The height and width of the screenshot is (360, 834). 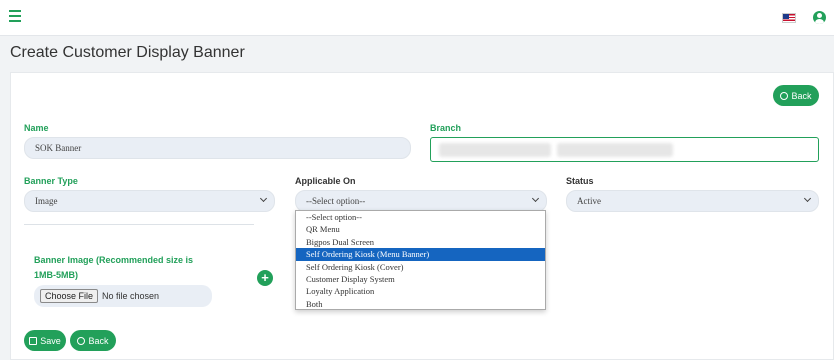 I want to click on divider, so click(x=139, y=224).